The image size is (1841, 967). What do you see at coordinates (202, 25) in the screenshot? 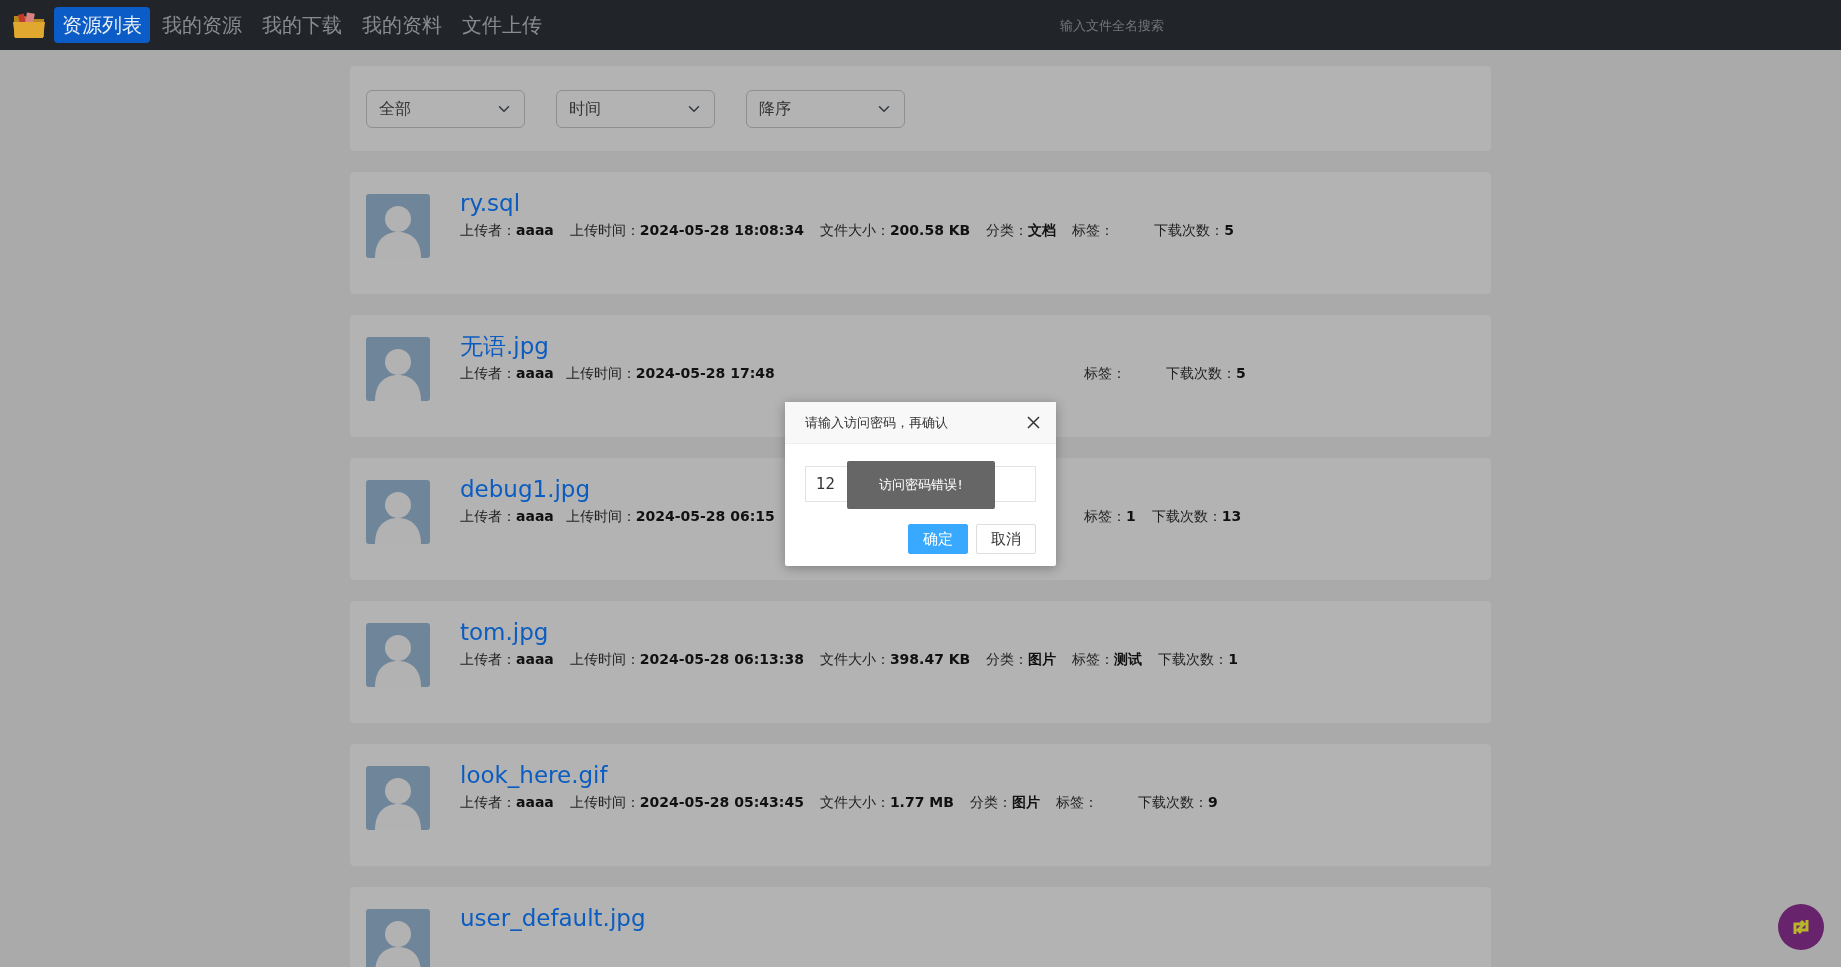
I see `nav-tab: 我的资源` at bounding box center [202, 25].